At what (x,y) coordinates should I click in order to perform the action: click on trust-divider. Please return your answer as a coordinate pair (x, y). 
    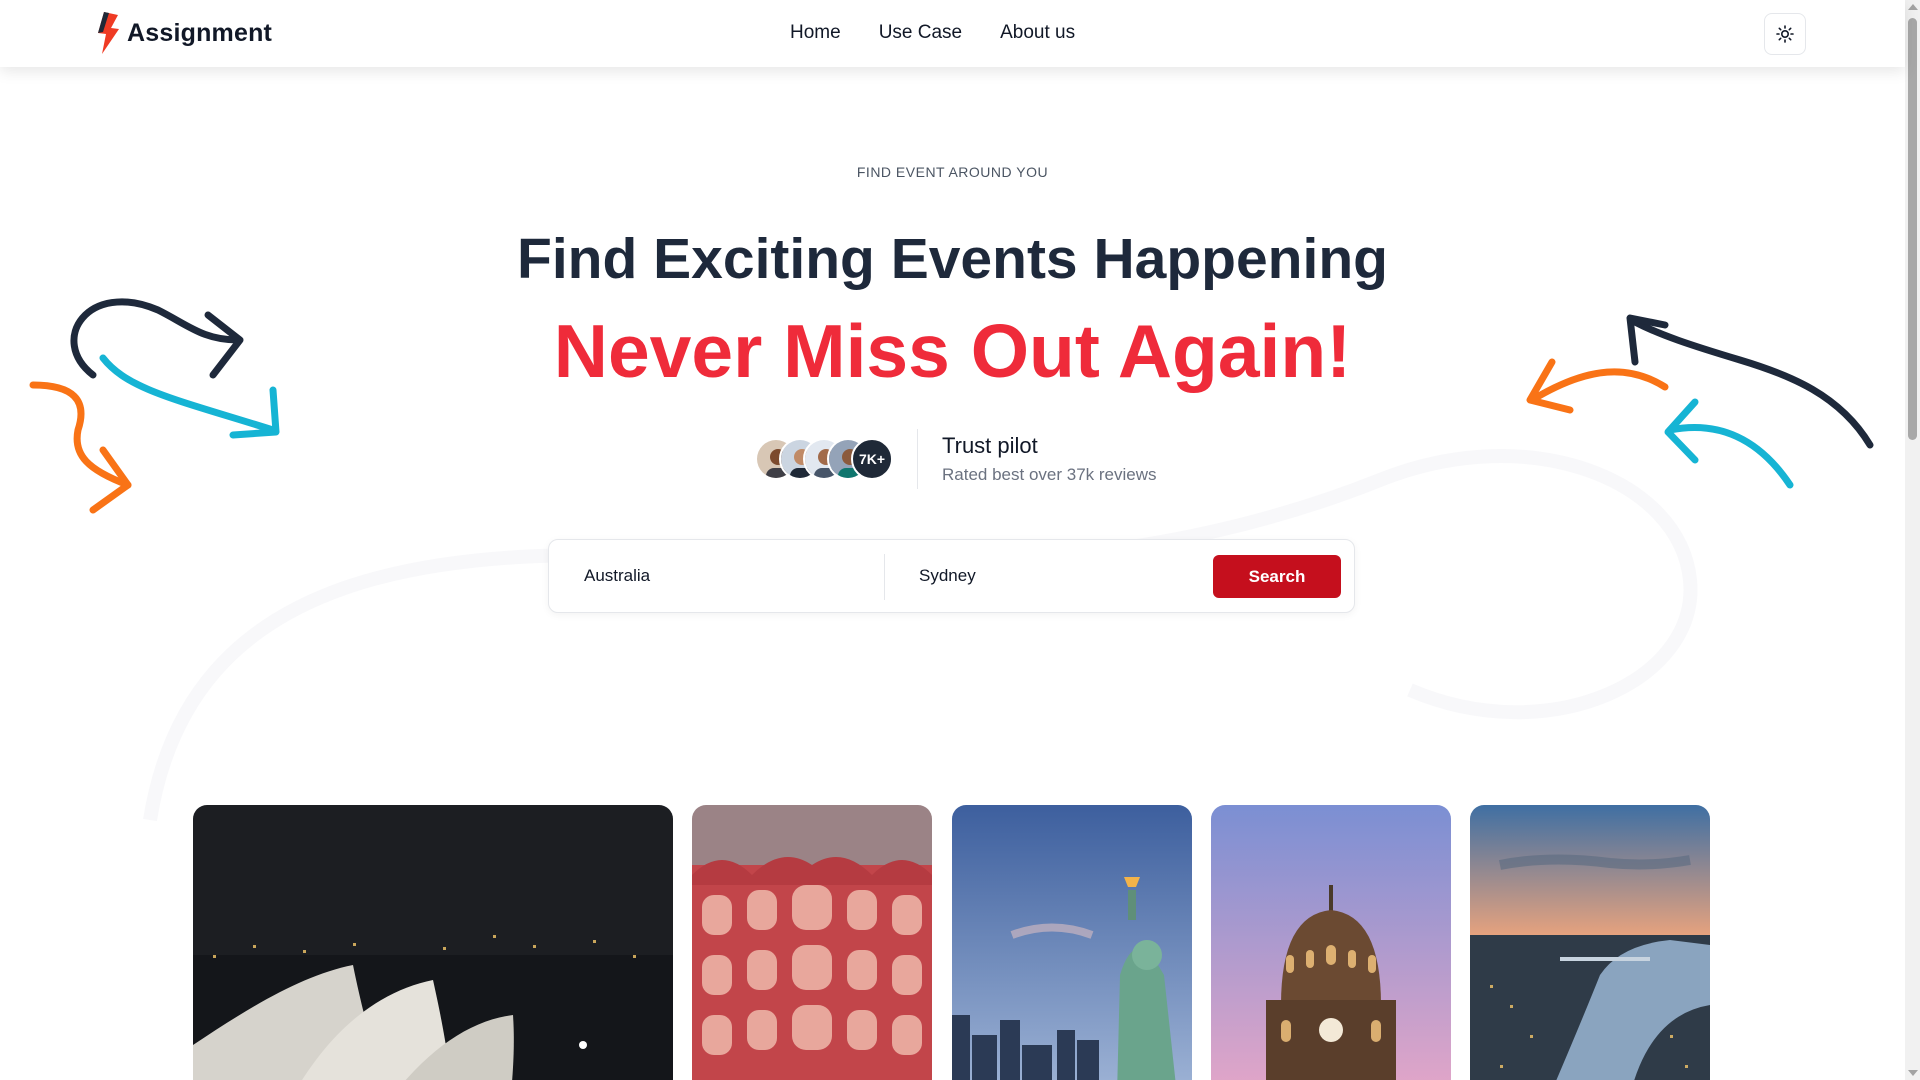
    Looking at the image, I should click on (917, 459).